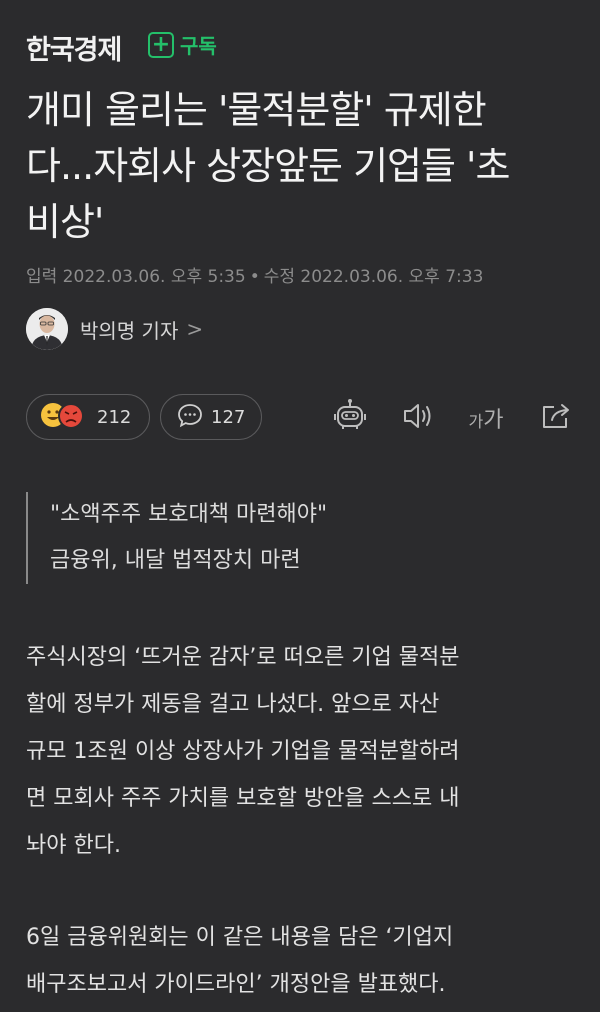 The height and width of the screenshot is (1012, 600). Describe the element at coordinates (114, 417) in the screenshot. I see `reaction-count: 212` at that location.